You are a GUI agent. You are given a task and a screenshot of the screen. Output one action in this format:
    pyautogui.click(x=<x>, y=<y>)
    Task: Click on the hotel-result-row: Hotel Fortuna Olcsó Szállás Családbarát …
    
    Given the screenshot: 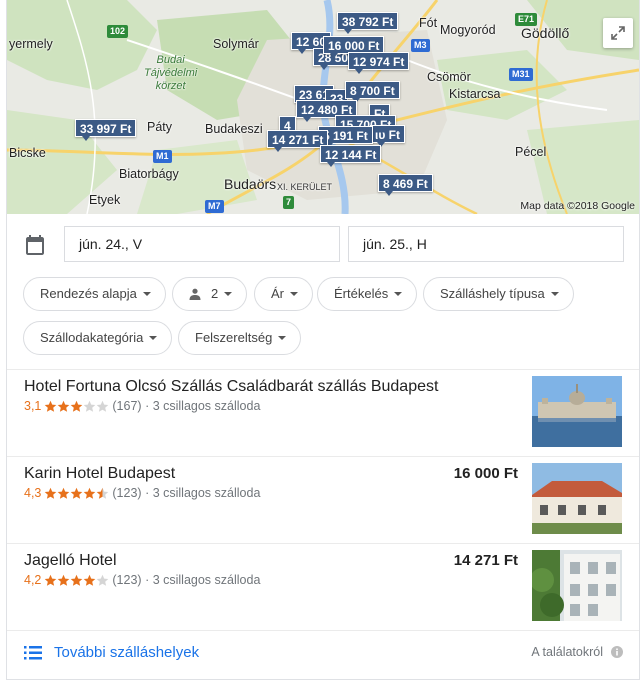 What is the action you would take?
    pyautogui.click(x=323, y=412)
    